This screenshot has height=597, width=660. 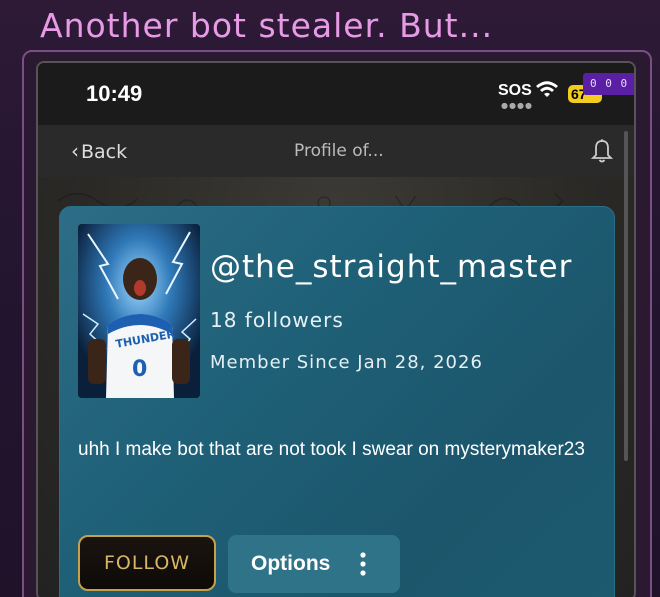 What do you see at coordinates (602, 151) in the screenshot?
I see `bell-icon` at bounding box center [602, 151].